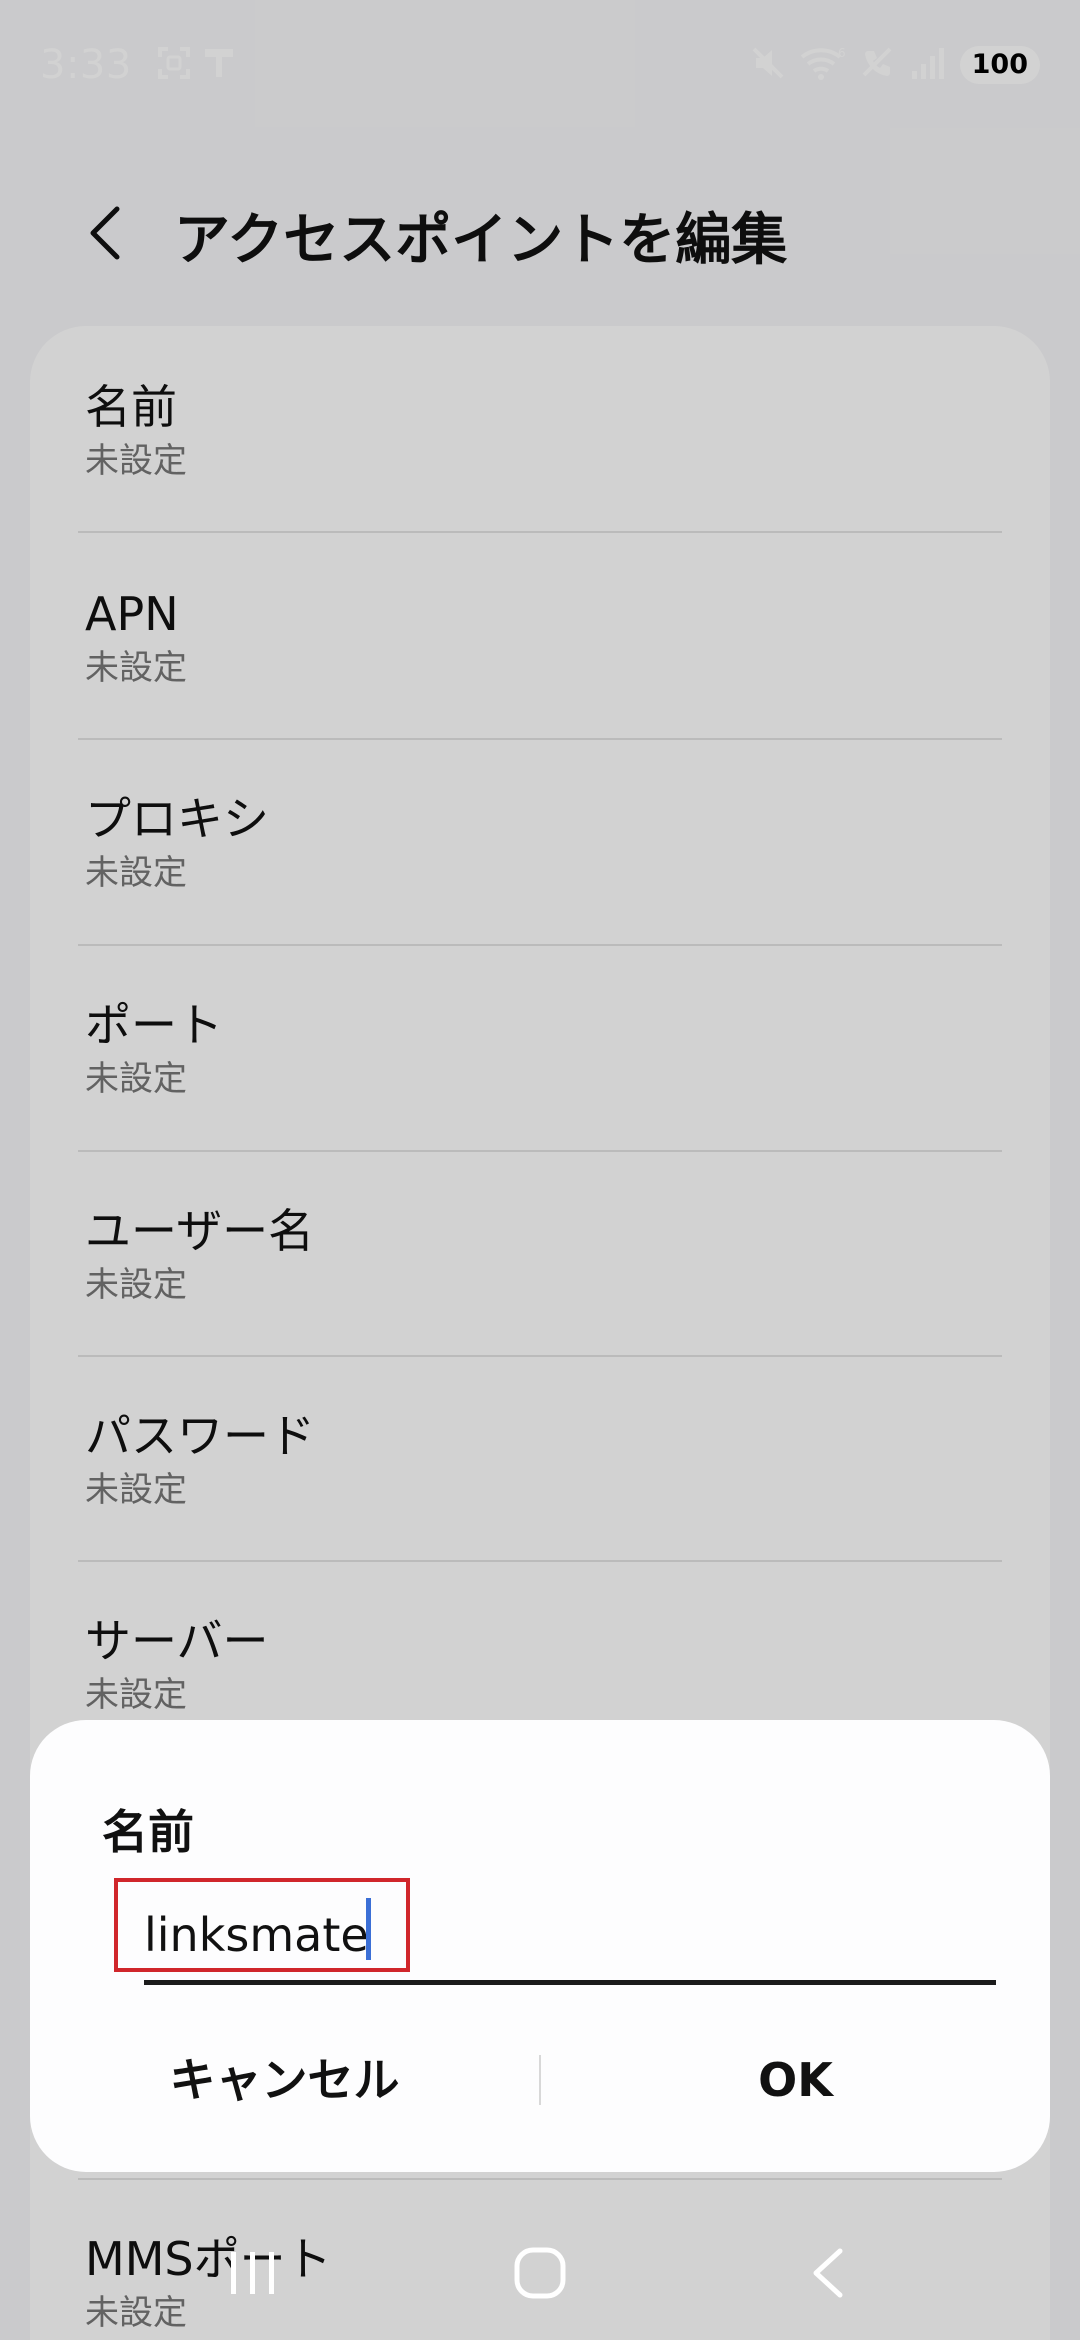 The width and height of the screenshot is (1080, 2340). What do you see at coordinates (555, 1928) in the screenshot?
I see `name-input` at bounding box center [555, 1928].